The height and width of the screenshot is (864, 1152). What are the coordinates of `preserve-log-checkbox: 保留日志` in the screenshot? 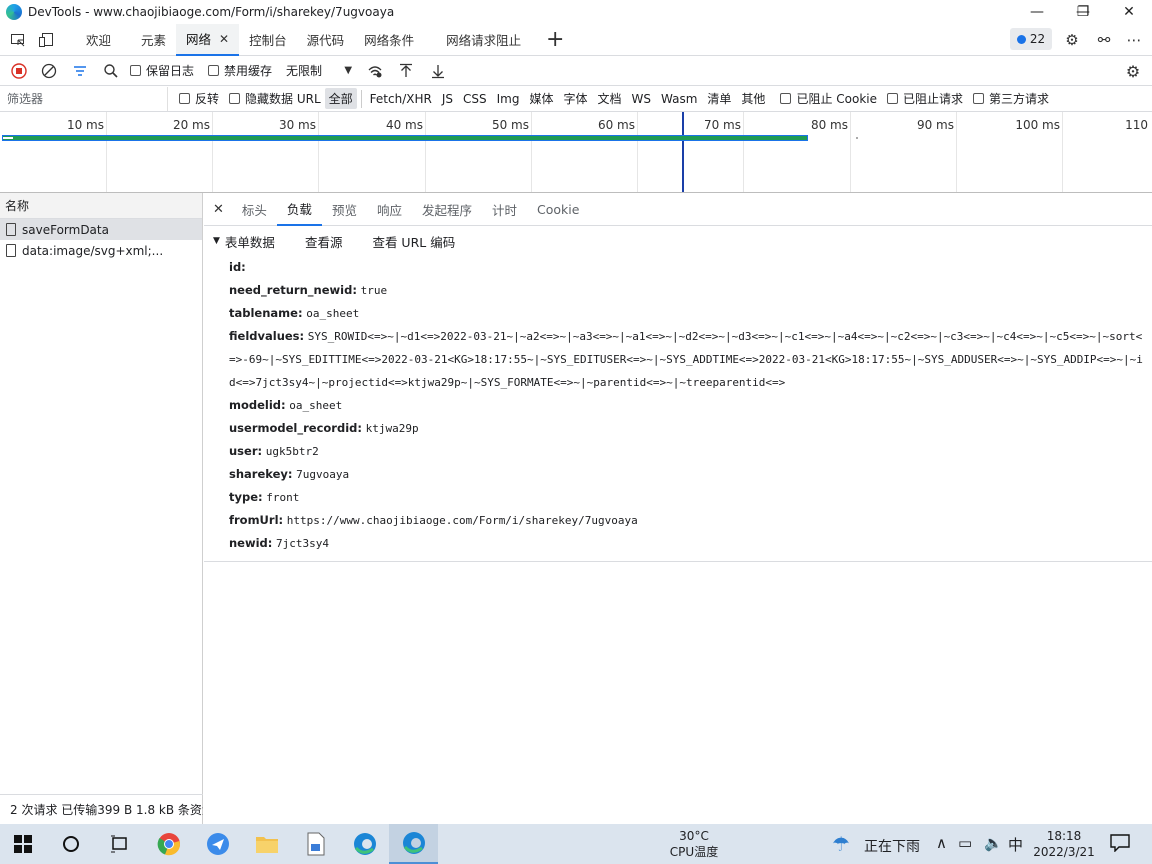 It's located at (162, 71).